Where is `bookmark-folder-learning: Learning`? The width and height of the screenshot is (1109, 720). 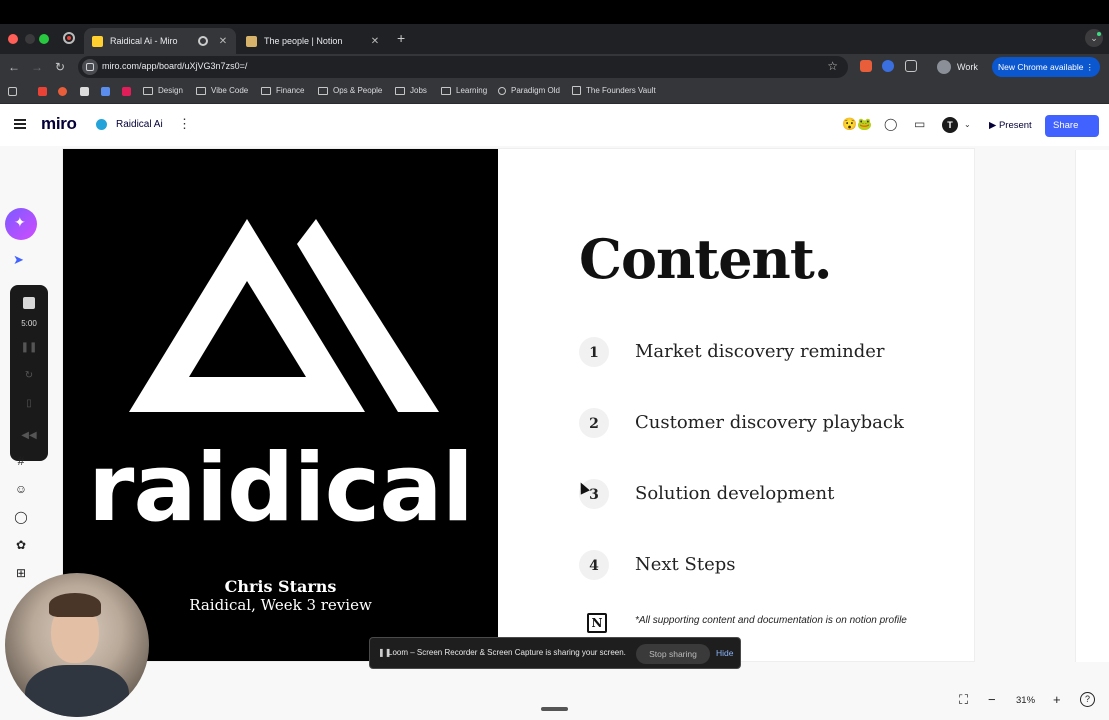 bookmark-folder-learning: Learning is located at coordinates (464, 90).